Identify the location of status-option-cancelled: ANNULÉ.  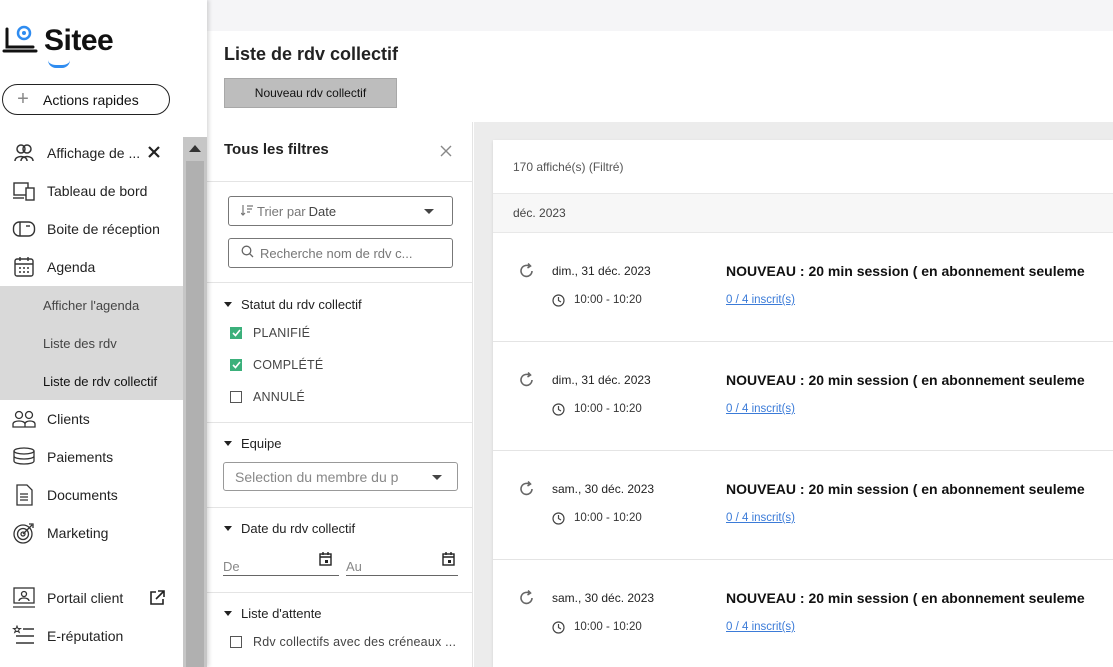
(267, 397).